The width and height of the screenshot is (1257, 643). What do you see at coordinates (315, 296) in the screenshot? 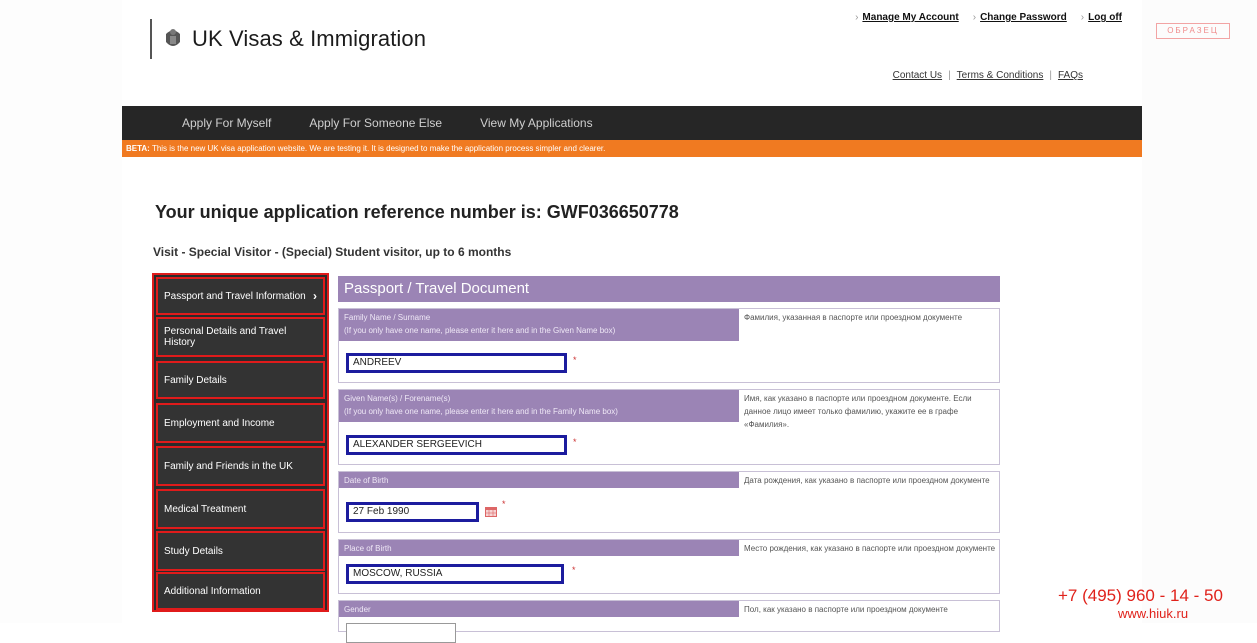
I see `chevron-right-icon: ›` at bounding box center [315, 296].